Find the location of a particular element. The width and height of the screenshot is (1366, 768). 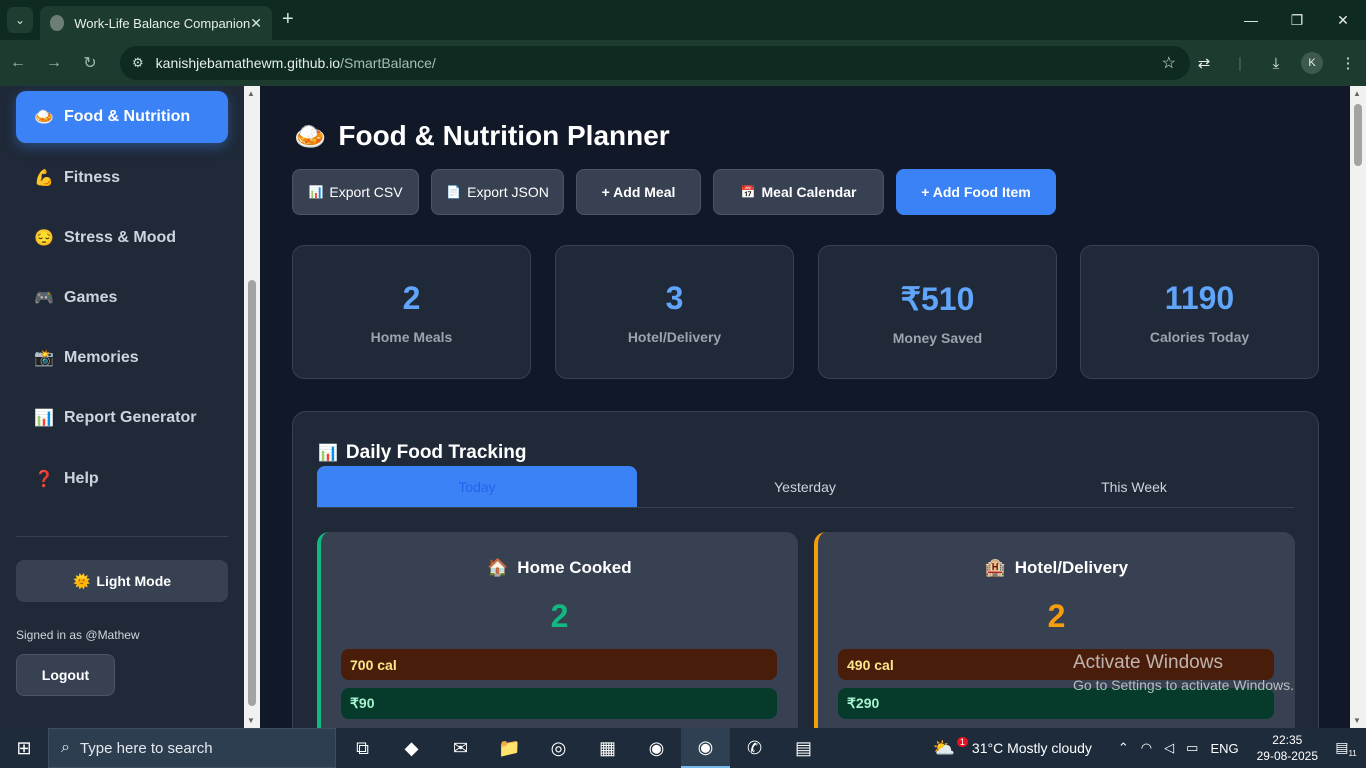

sidebar-item-label: Fitness is located at coordinates (92, 177).